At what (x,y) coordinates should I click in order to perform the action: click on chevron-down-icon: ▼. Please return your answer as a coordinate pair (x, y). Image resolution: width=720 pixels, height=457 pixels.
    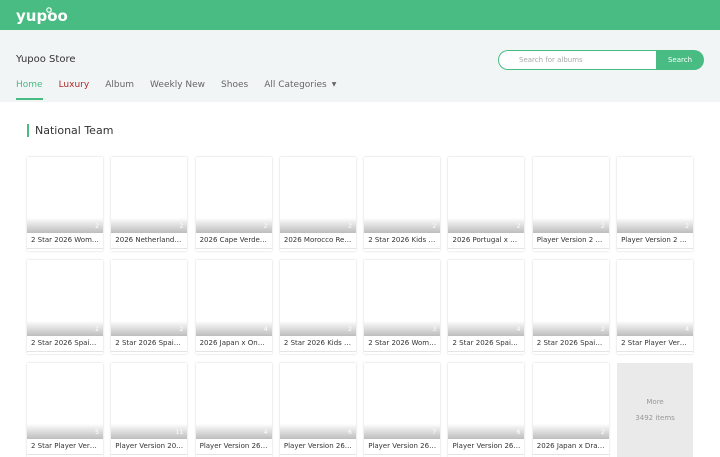
    Looking at the image, I should click on (334, 84).